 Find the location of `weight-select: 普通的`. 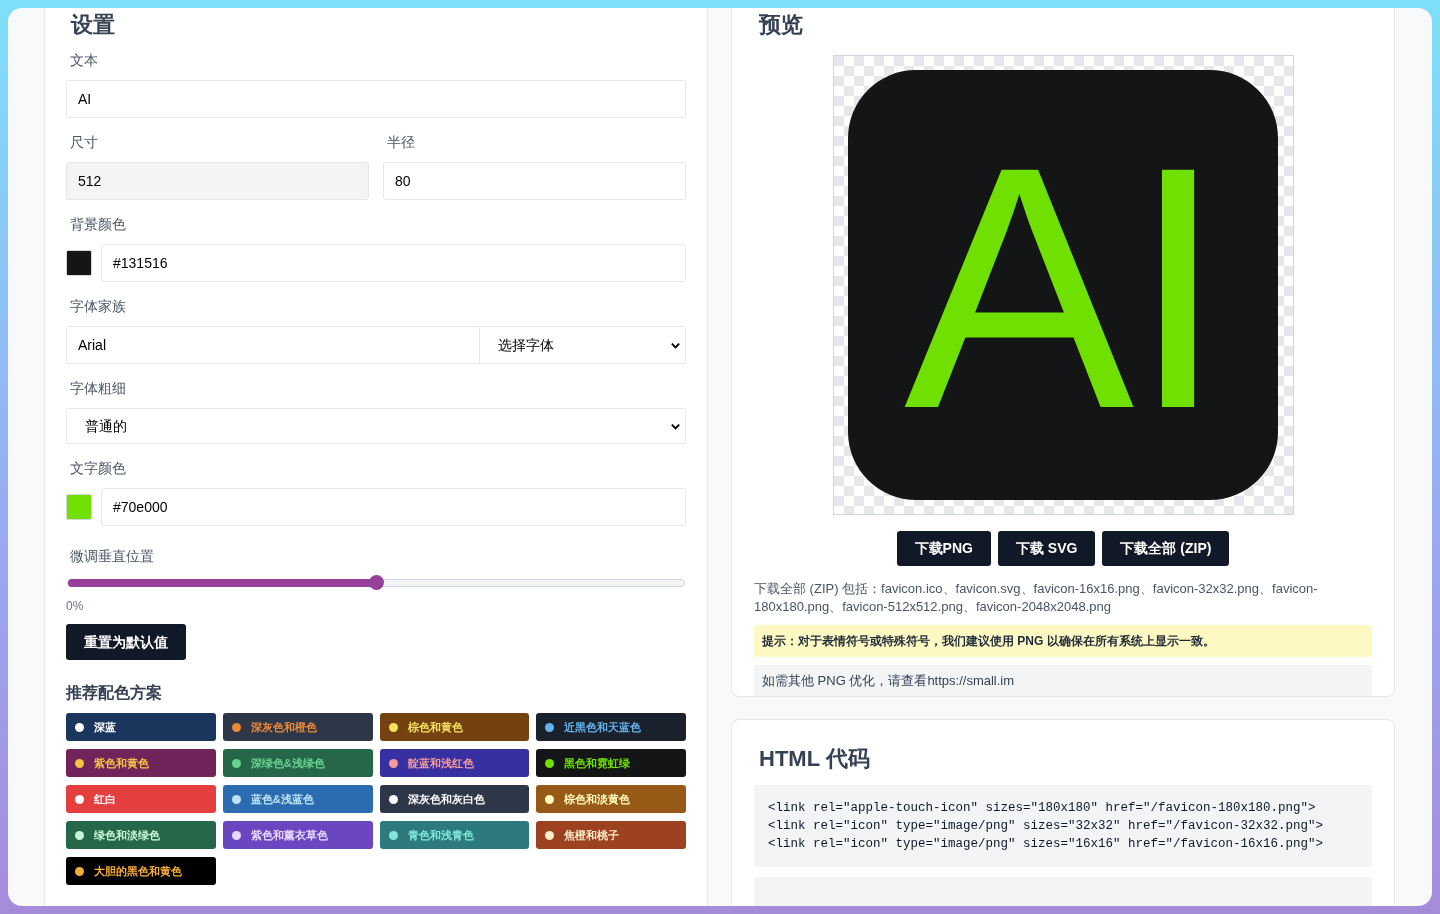

weight-select: 普通的 is located at coordinates (376, 426).